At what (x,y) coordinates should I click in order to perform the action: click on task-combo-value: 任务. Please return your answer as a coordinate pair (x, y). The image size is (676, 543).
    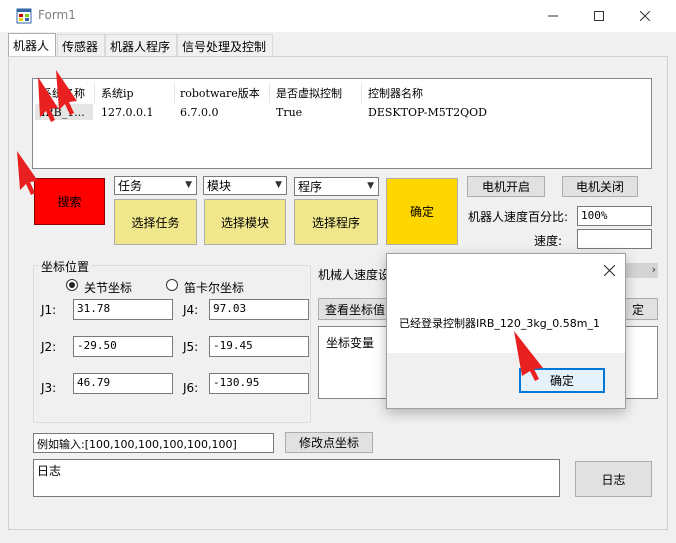
    Looking at the image, I should click on (130, 186).